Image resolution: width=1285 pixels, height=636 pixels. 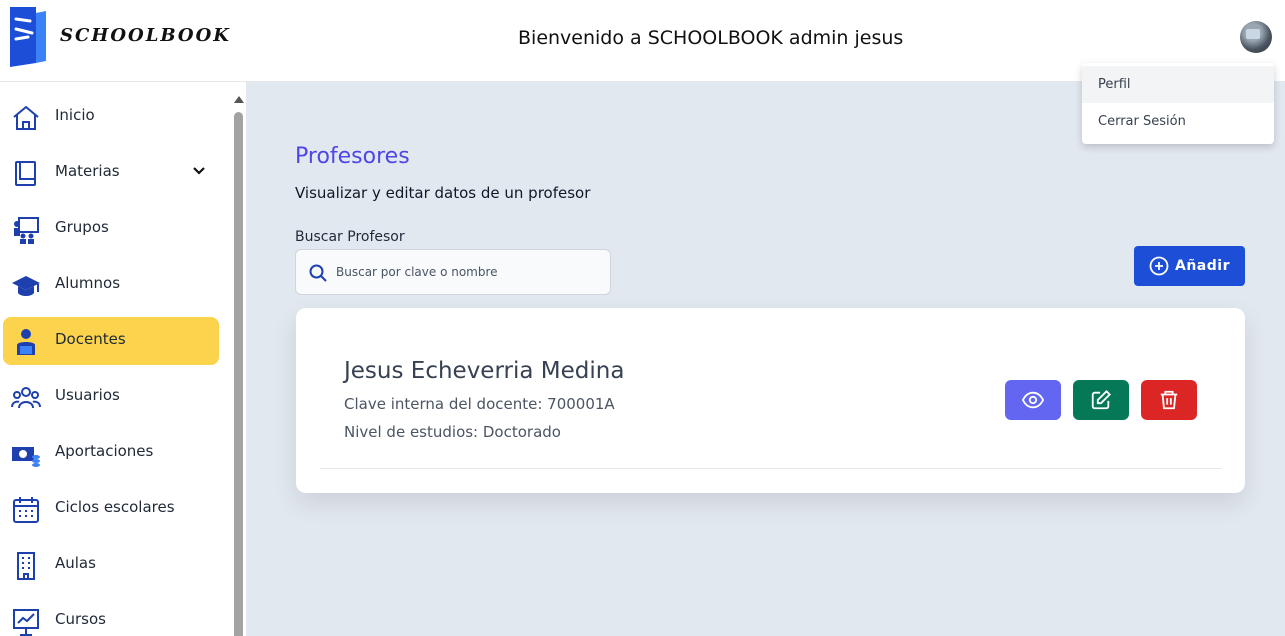 What do you see at coordinates (88, 283) in the screenshot?
I see `sidebar-item-label: Alumnos` at bounding box center [88, 283].